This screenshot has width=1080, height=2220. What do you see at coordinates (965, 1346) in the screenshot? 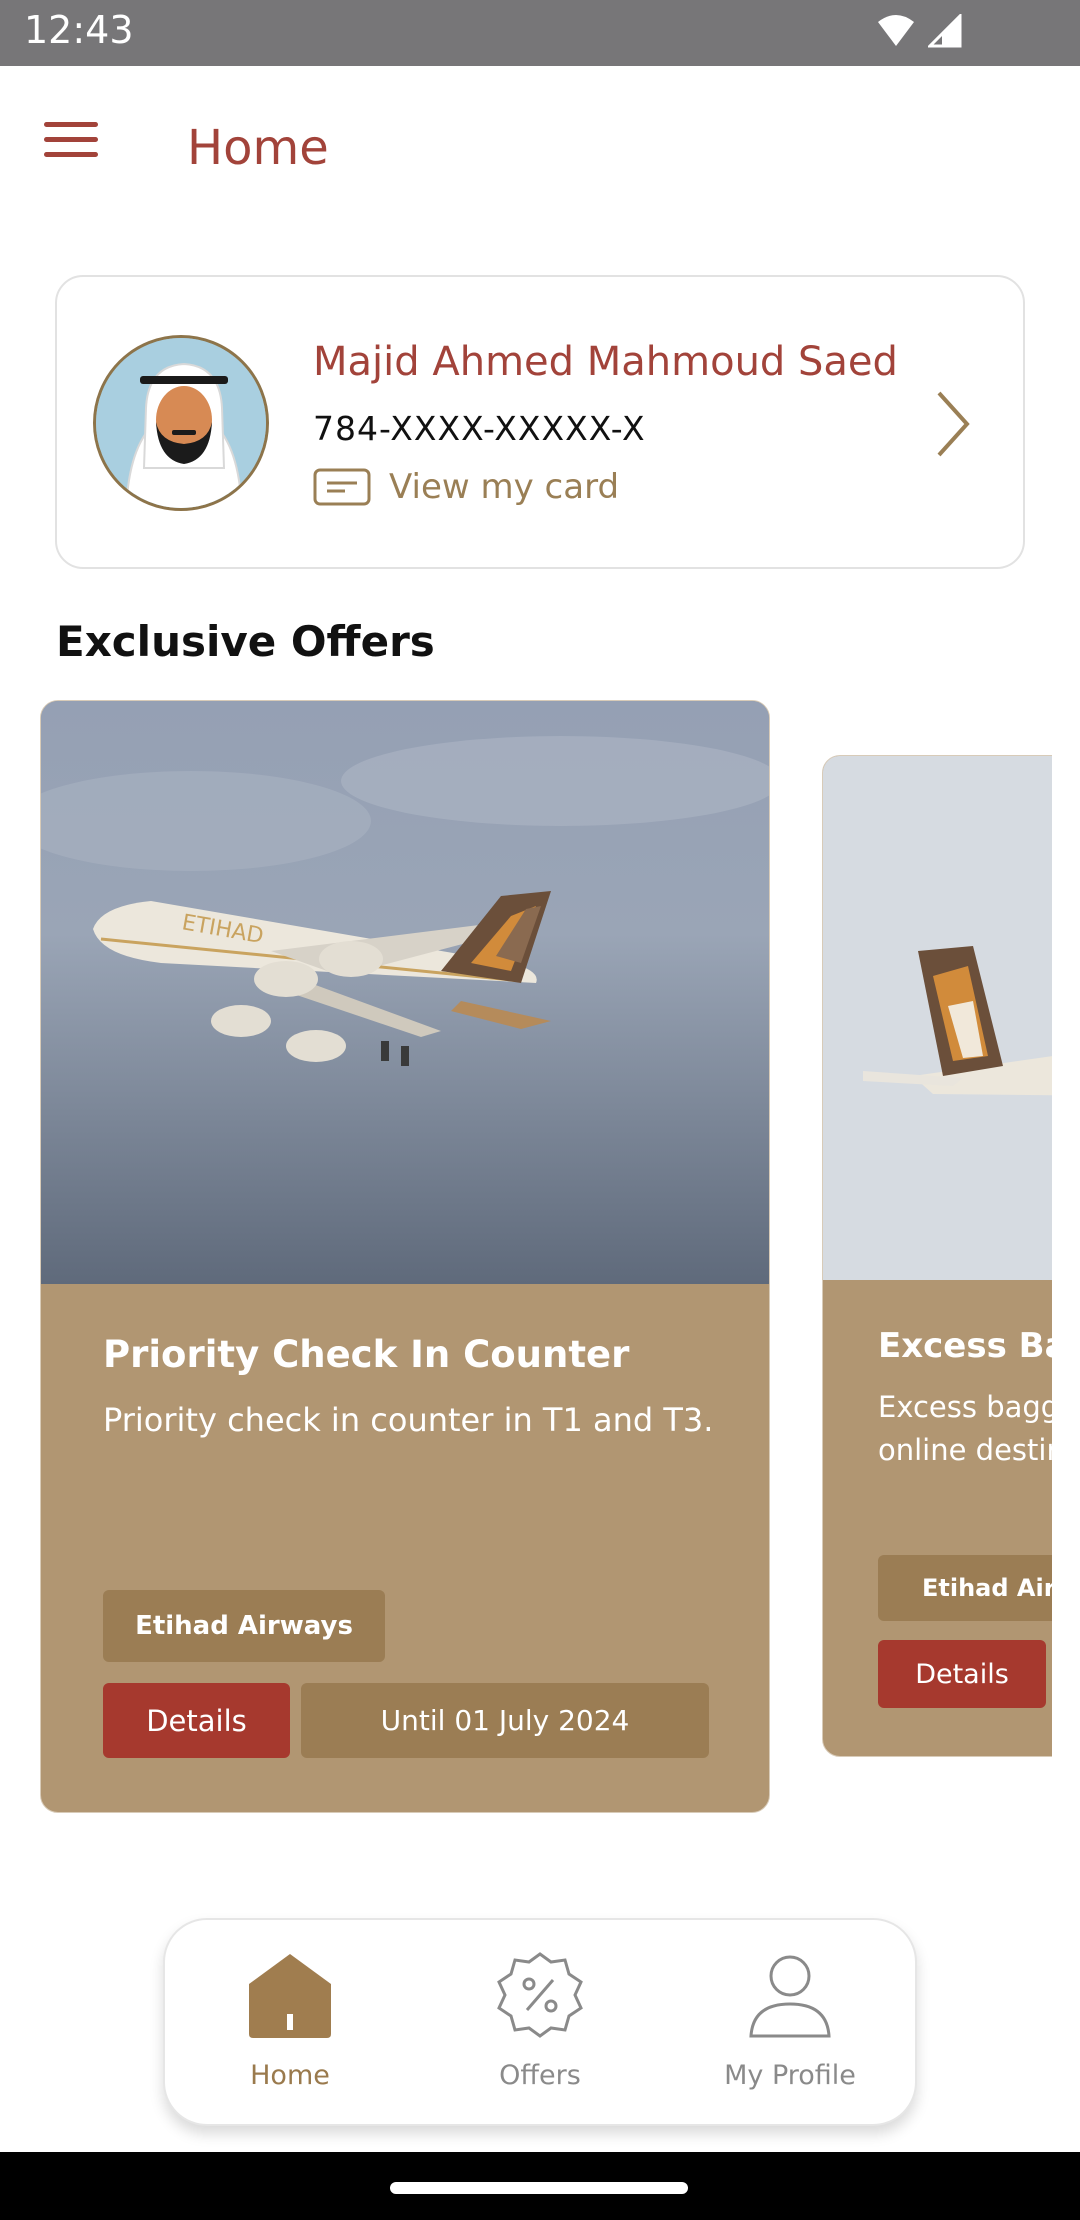
I see `offer-title: Excess Bagg` at bounding box center [965, 1346].